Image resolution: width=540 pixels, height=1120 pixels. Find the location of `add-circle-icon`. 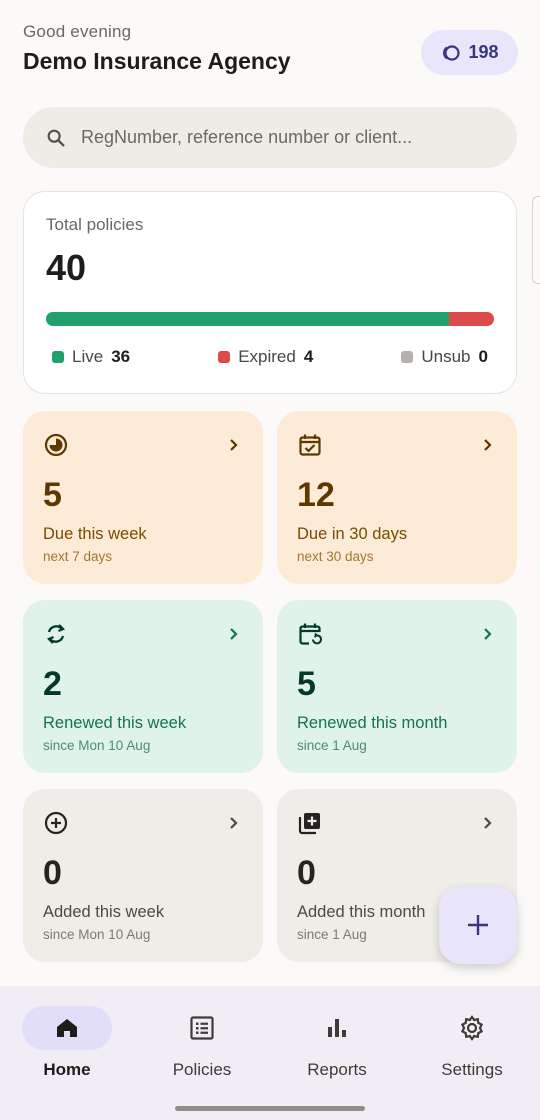

add-circle-icon is located at coordinates (56, 823).